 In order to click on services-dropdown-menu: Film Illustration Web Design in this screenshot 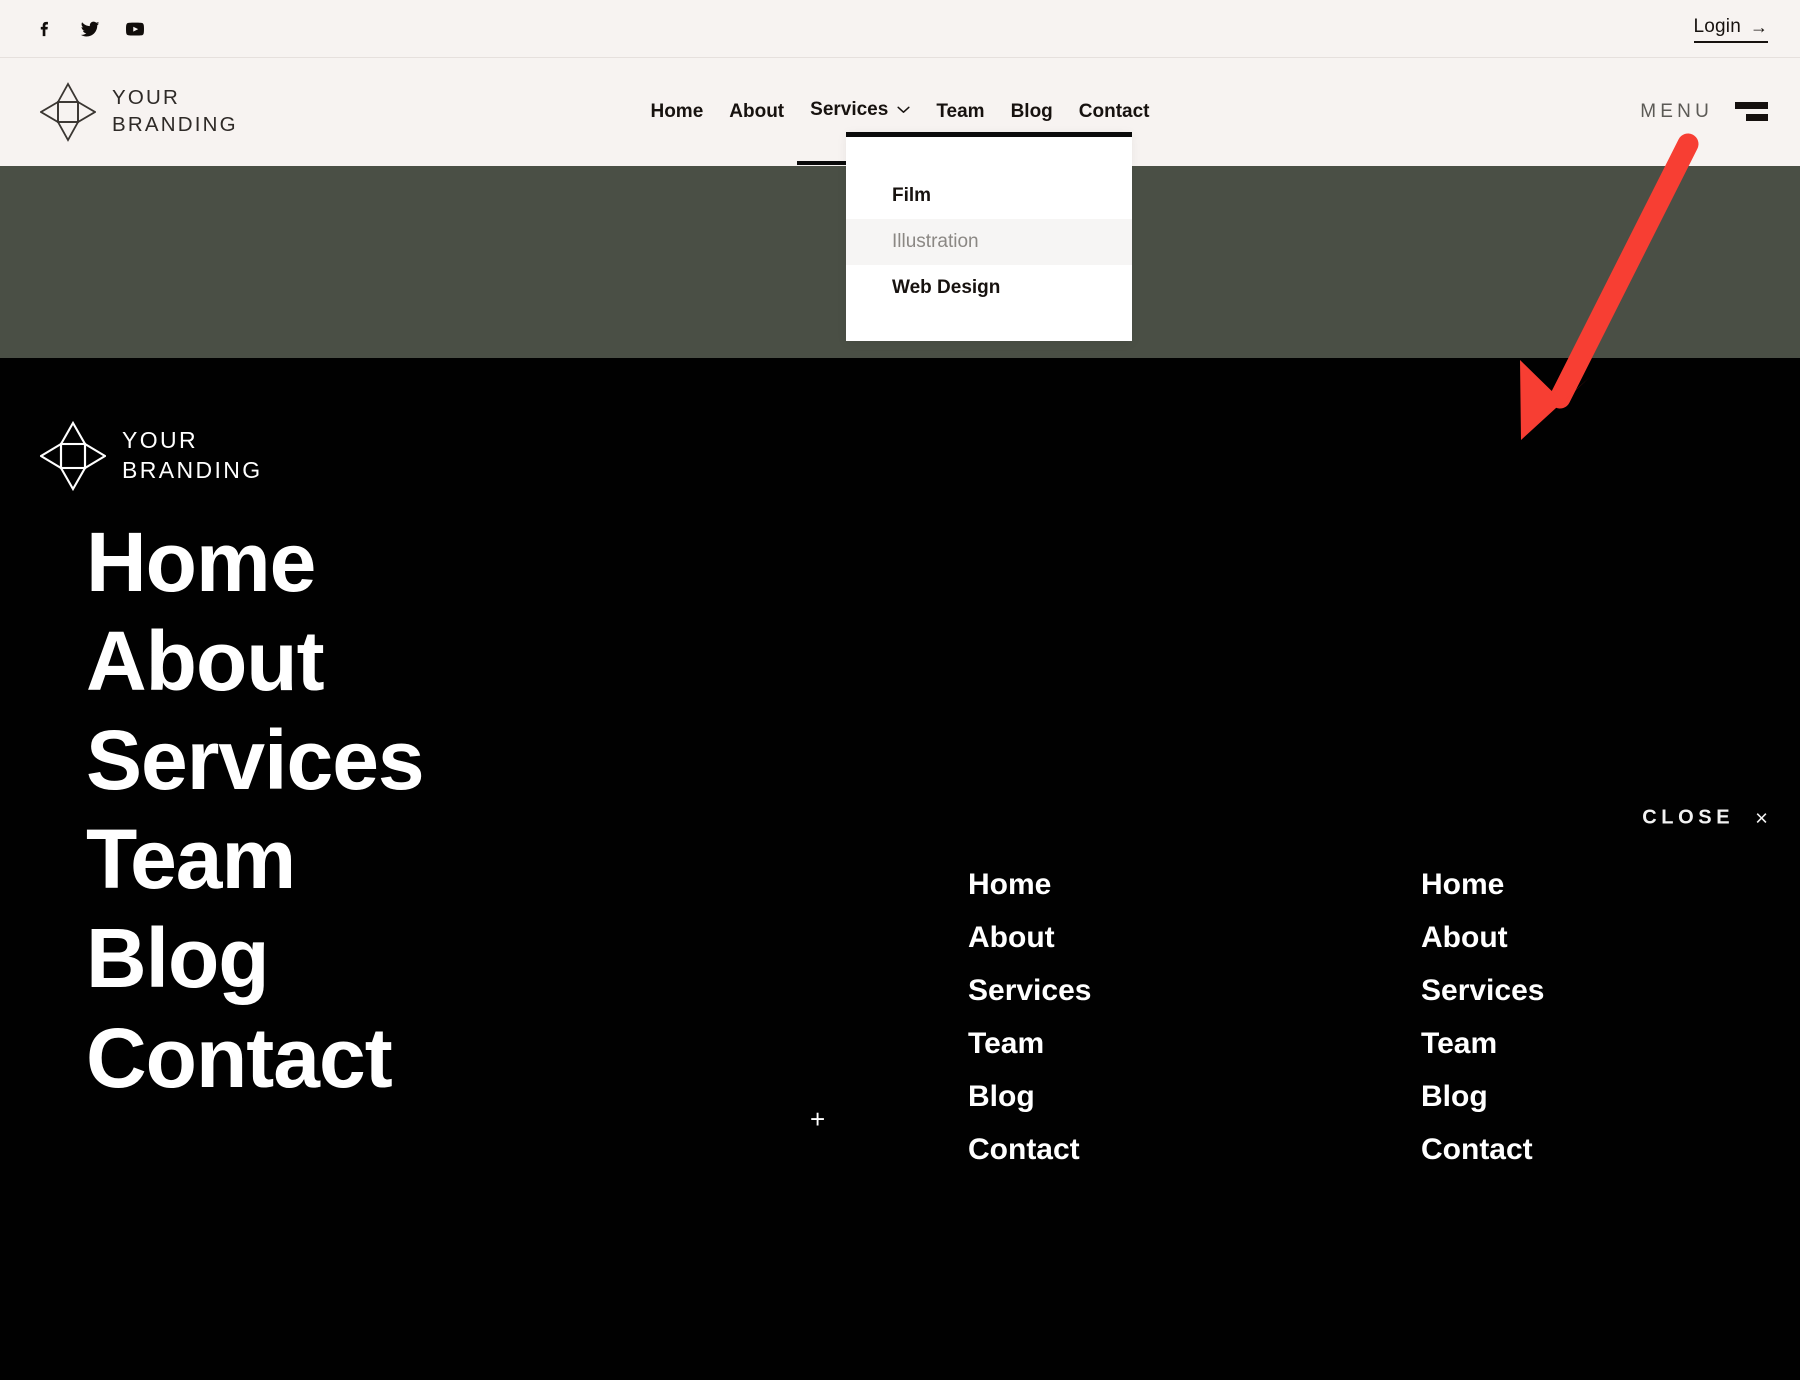, I will do `click(989, 236)`.